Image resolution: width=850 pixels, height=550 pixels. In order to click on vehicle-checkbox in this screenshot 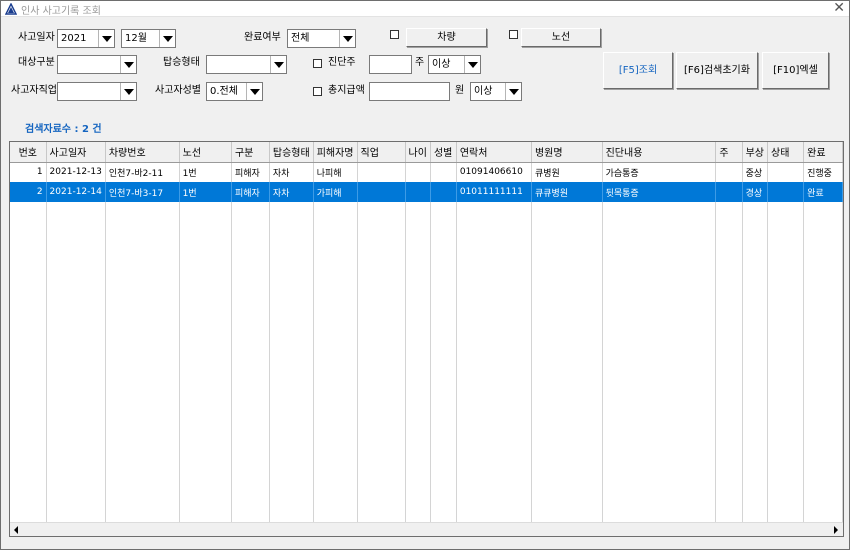, I will do `click(394, 34)`.